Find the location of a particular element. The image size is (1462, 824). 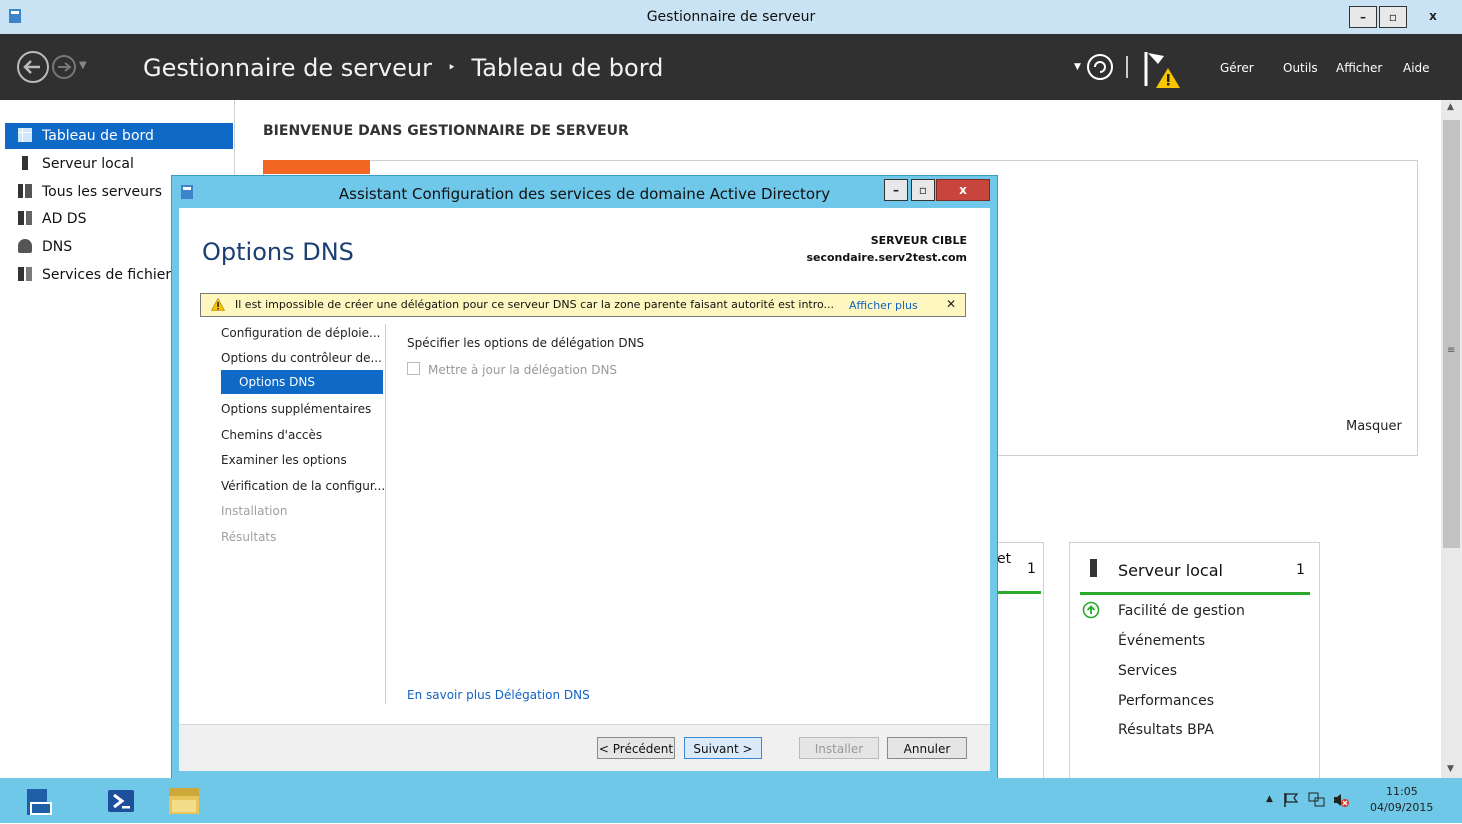

start-button is located at coordinates (37, 801).